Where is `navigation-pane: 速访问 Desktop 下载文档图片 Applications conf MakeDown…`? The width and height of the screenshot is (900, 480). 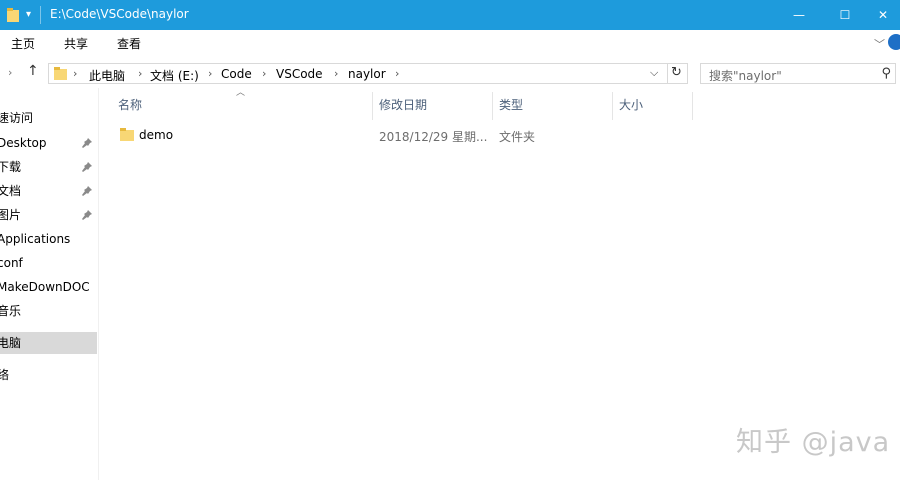
navigation-pane: 速访问 Desktop 下载文档图片 Applications conf MakeDown… is located at coordinates (49, 284).